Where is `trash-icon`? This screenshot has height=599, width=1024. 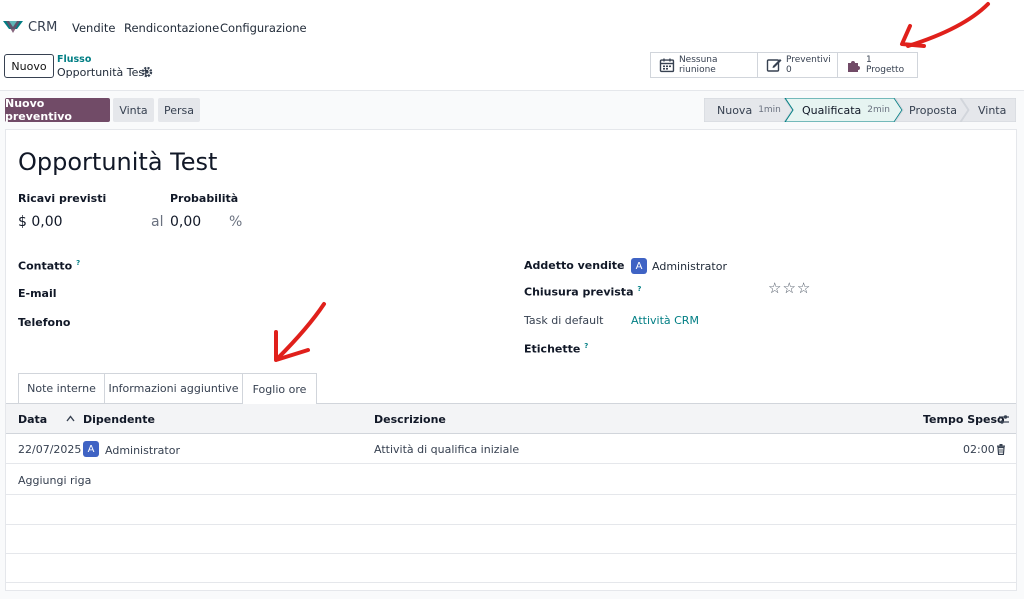 trash-icon is located at coordinates (1001, 449).